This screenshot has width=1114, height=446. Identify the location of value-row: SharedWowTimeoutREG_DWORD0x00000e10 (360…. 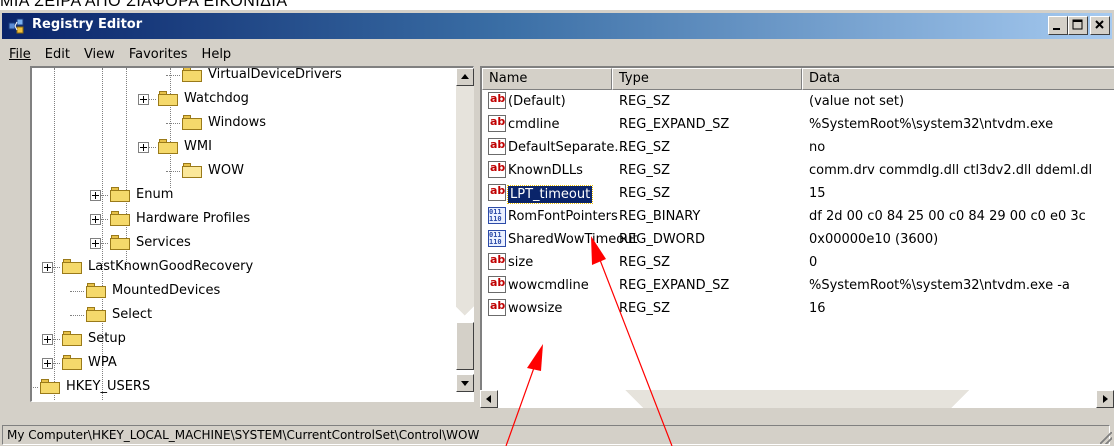
(798, 239).